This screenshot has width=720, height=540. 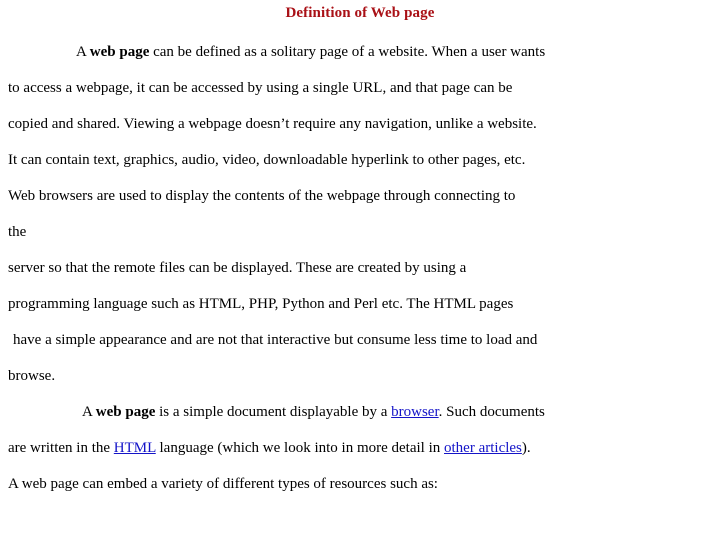 I want to click on page-title: Definition of Web page, so click(x=360, y=13).